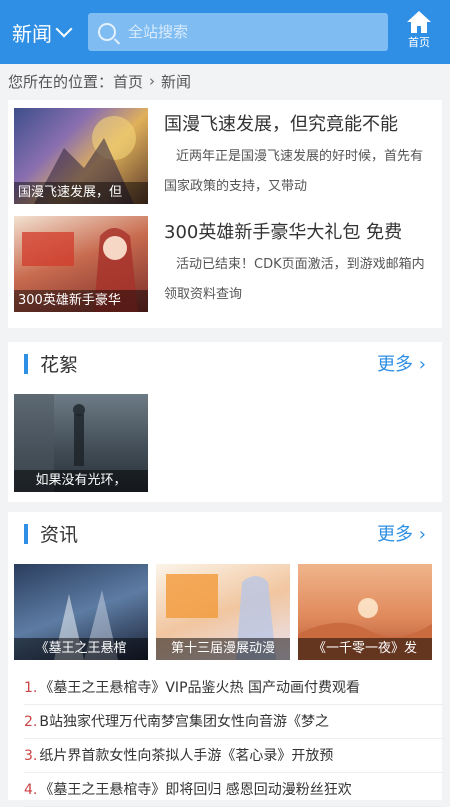 This screenshot has height=807, width=450. Describe the element at coordinates (283, 231) in the screenshot. I see `news-title: 300英雄新手豪华大礼包 免费` at that location.